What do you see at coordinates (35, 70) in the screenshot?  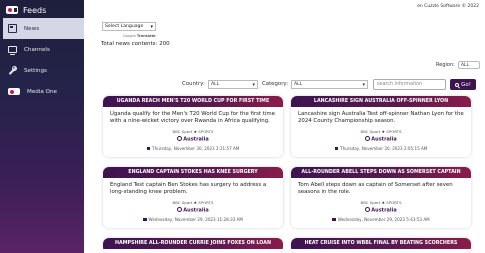 I see `sidebar-item-label: Settings` at bounding box center [35, 70].